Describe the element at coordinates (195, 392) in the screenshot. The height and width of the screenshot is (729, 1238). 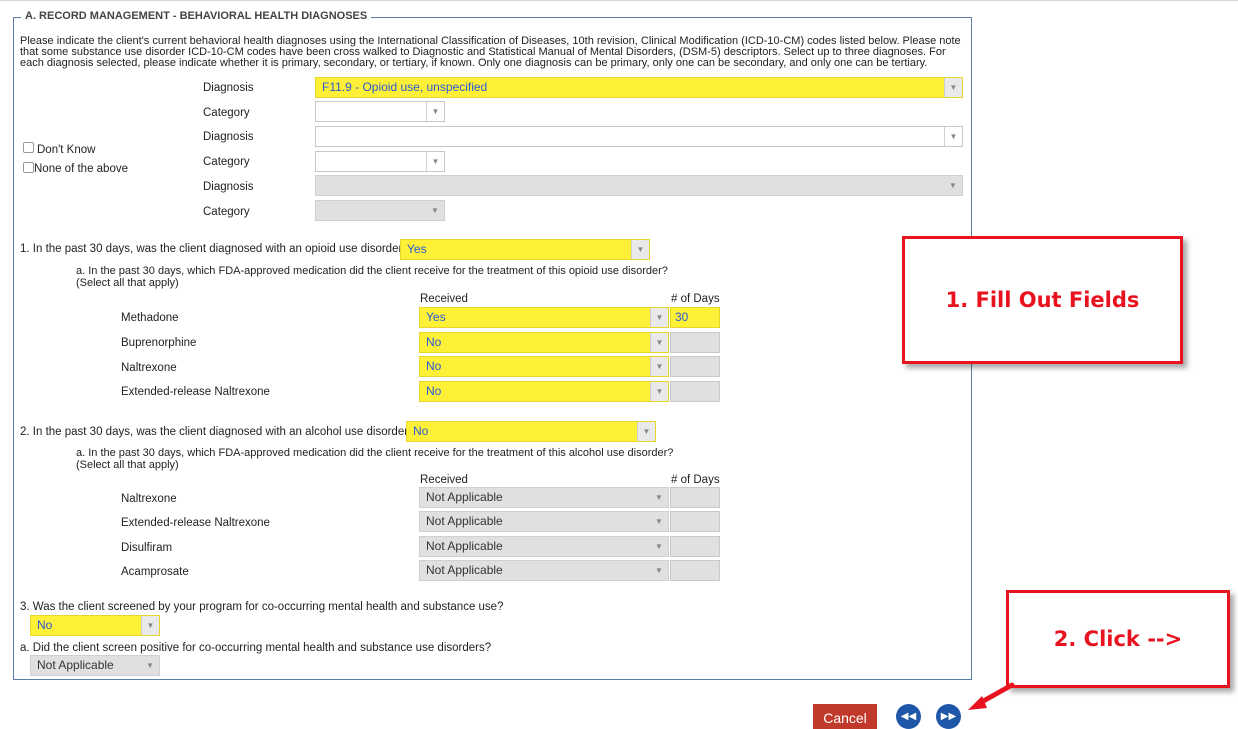
I see `q1-med-name: Extended-release Naltrexone` at that location.